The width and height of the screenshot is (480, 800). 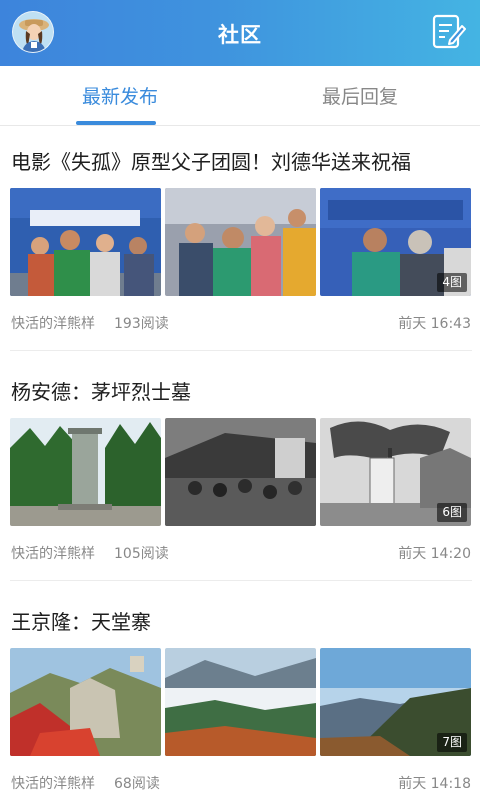 What do you see at coordinates (141, 554) in the screenshot?
I see `read-count: 105阅读` at bounding box center [141, 554].